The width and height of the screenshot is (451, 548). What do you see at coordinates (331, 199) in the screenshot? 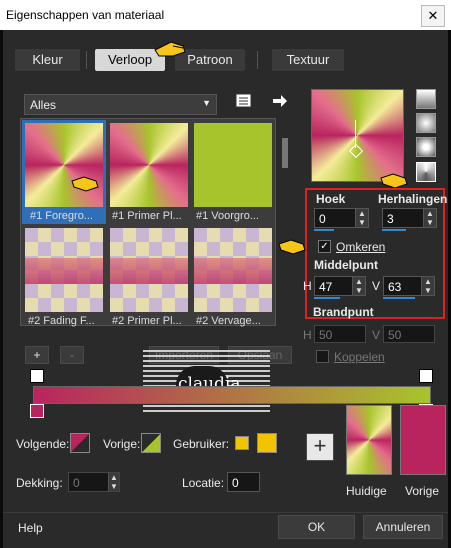
I see `hoek-label: Hoek` at bounding box center [331, 199].